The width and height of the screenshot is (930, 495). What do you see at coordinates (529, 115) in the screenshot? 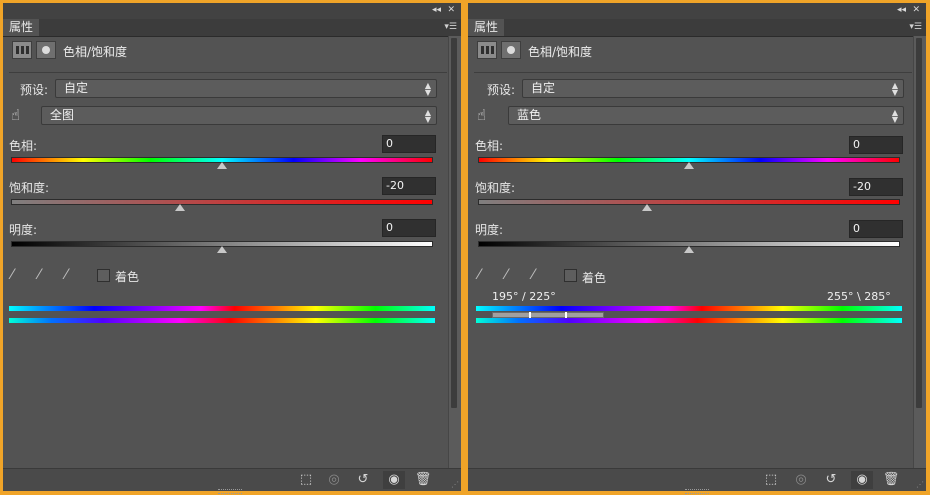
I see `range-value: 蓝色` at bounding box center [529, 115].